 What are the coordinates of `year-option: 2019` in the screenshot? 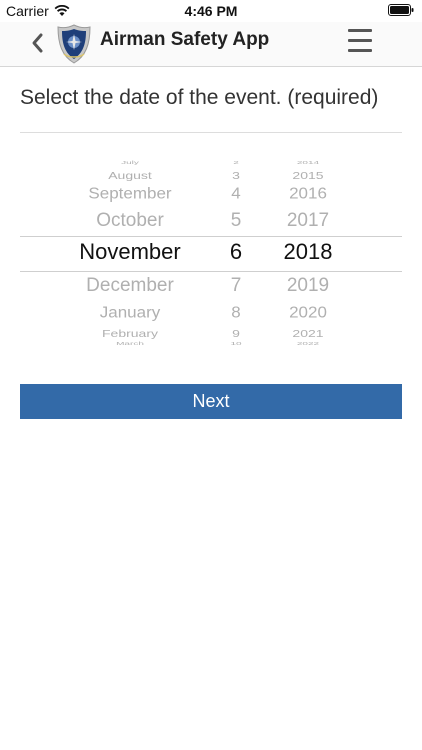 It's located at (308, 285).